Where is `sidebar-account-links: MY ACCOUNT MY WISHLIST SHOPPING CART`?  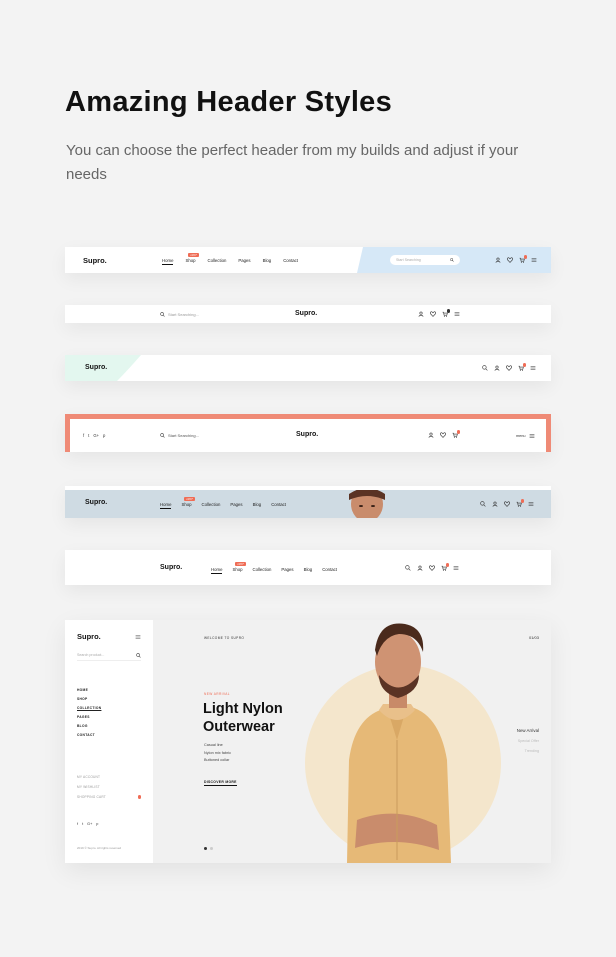 sidebar-account-links: MY ACCOUNT MY WISHLIST SHOPPING CART is located at coordinates (109, 787).